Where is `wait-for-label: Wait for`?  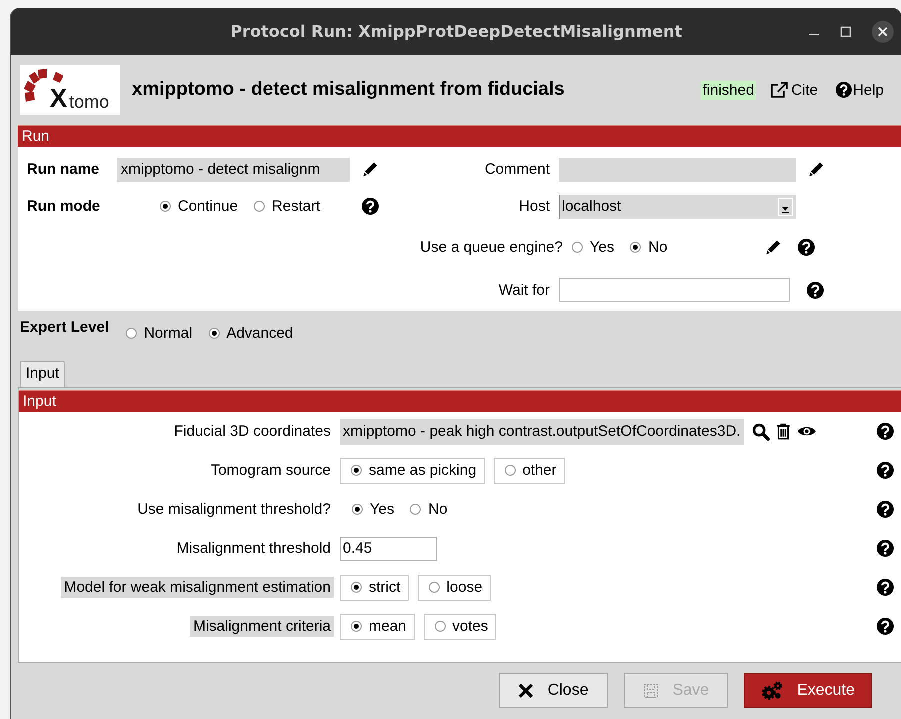
wait-for-label: Wait for is located at coordinates (524, 290).